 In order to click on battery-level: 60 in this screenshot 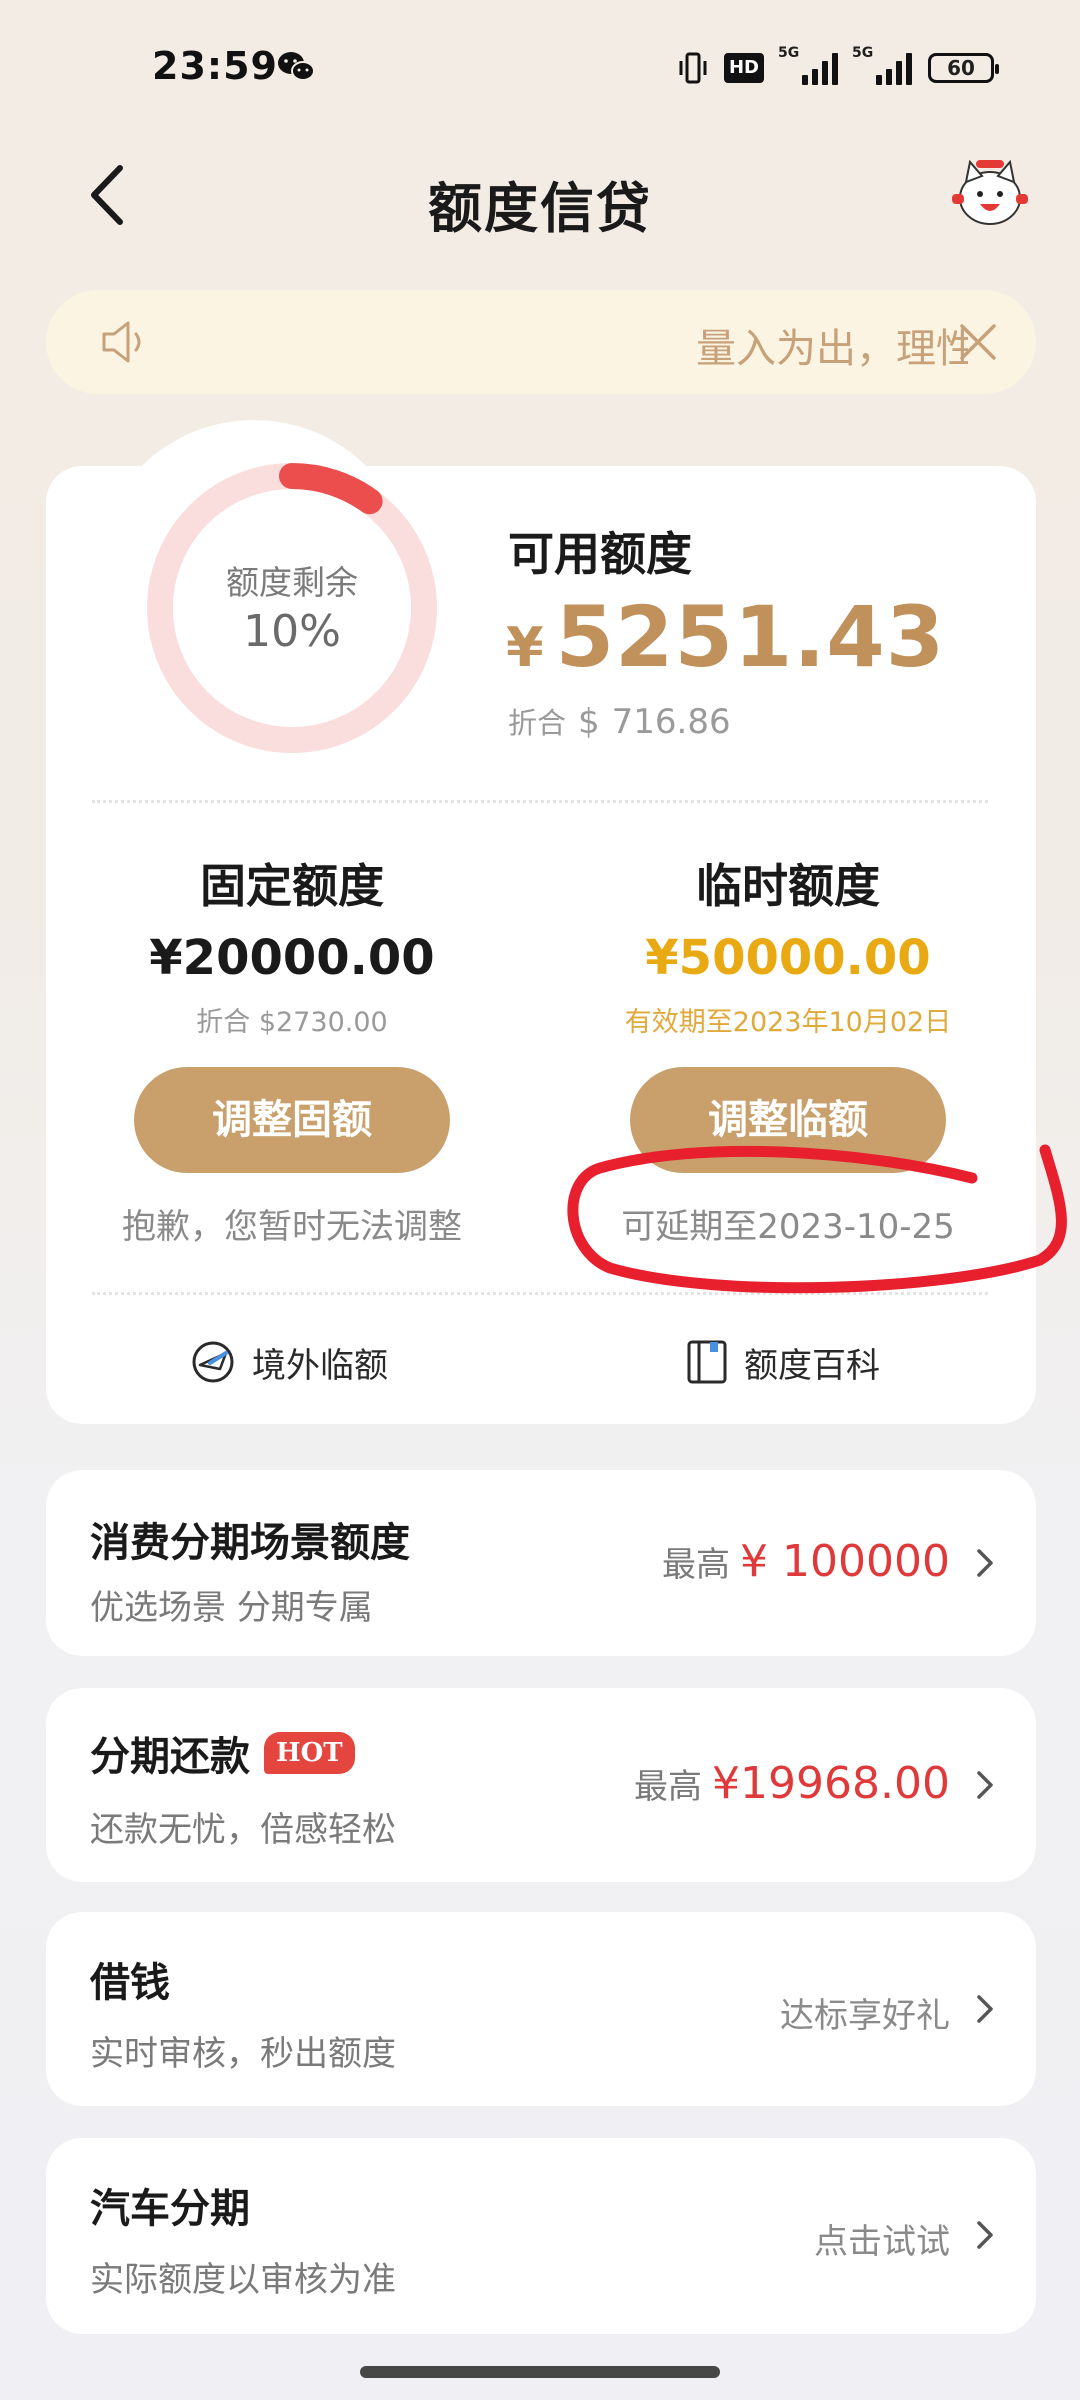, I will do `click(961, 68)`.